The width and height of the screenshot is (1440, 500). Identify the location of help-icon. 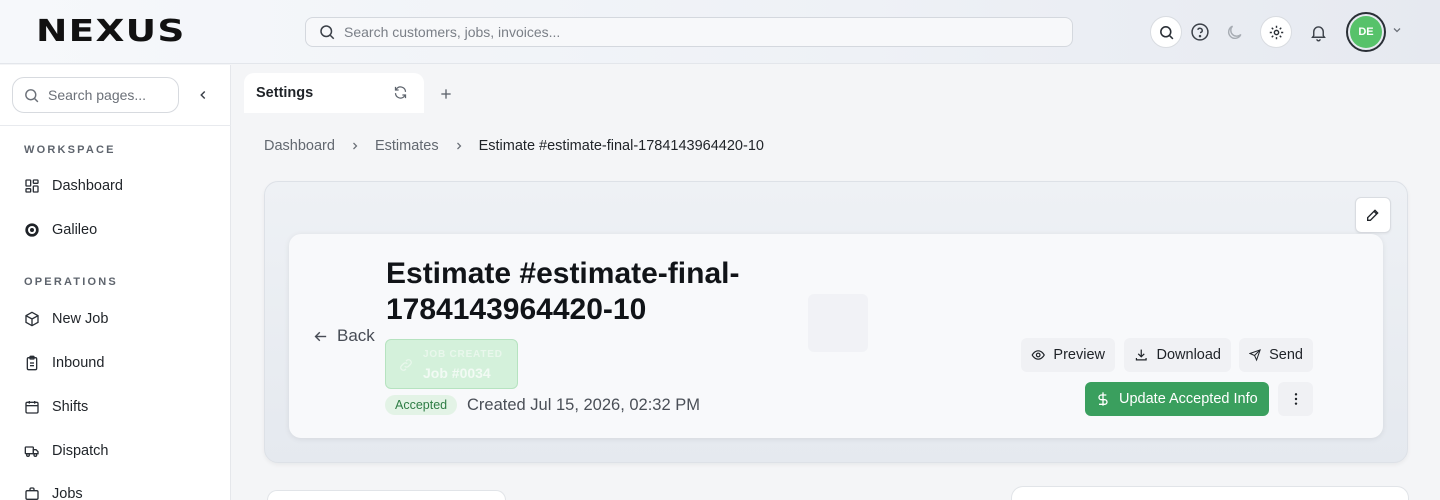
(1200, 32).